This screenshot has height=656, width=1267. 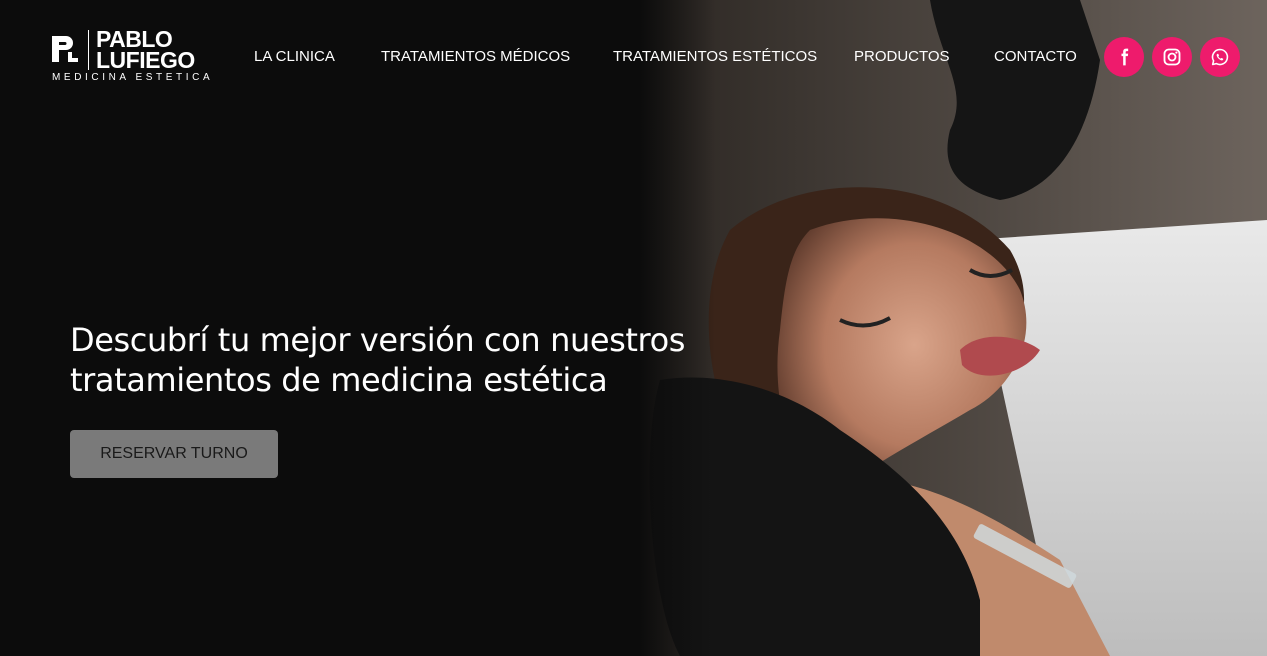 I want to click on nav-item-tratamientos-esteticos: TRATAMIENTOS ESTÉTICOS, so click(x=715, y=56).